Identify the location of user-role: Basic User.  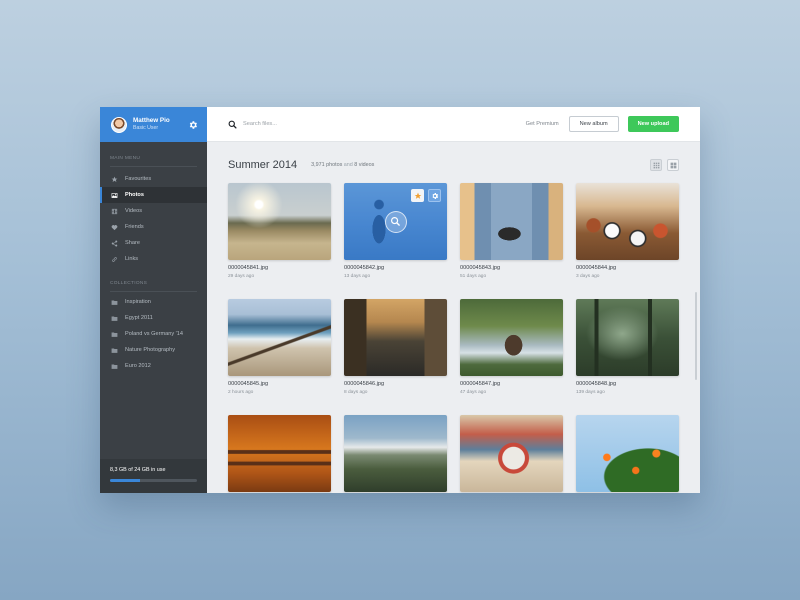
(146, 128).